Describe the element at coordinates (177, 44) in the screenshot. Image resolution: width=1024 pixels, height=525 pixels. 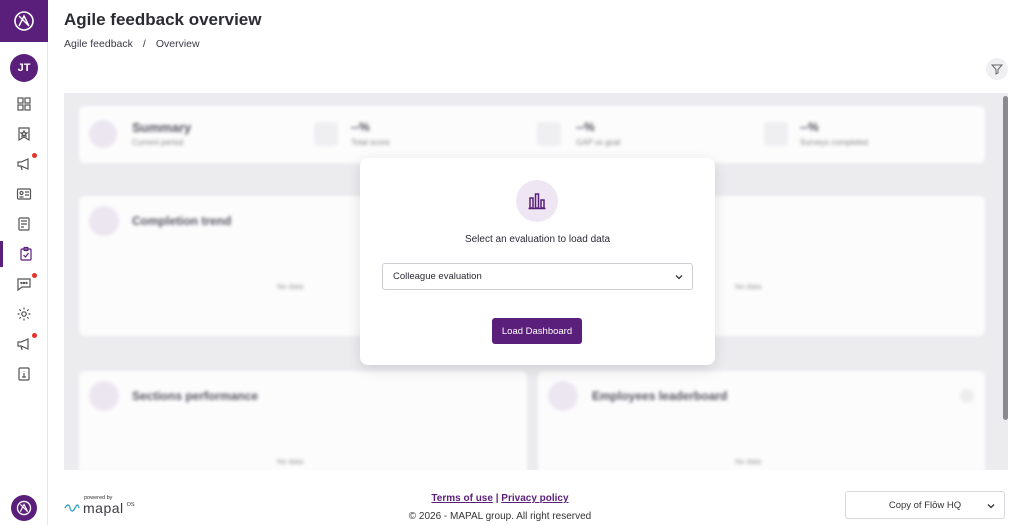
I see `breadcrumb-overview: Overview` at that location.